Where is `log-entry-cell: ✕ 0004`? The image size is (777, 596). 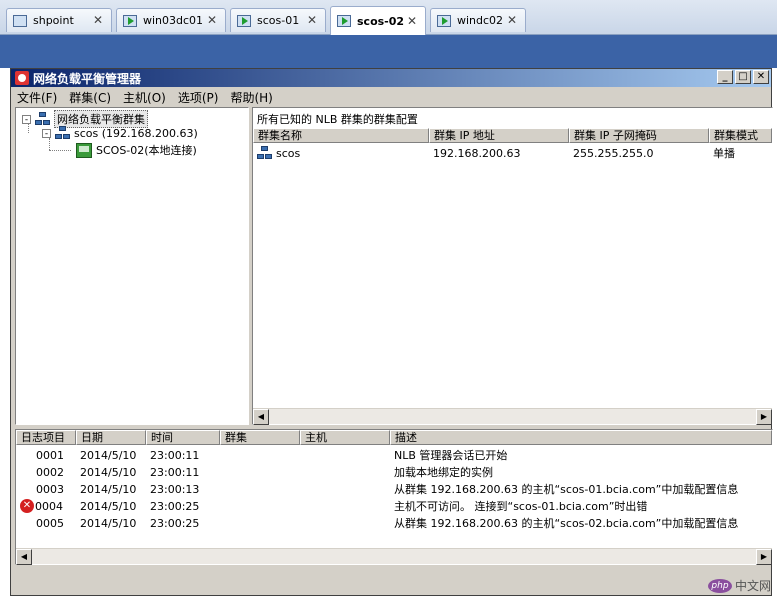
log-entry-cell: ✕ 0004 is located at coordinates (46, 506).